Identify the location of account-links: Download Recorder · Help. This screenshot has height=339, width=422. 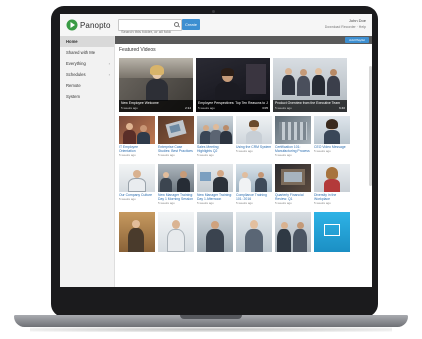
(345, 27).